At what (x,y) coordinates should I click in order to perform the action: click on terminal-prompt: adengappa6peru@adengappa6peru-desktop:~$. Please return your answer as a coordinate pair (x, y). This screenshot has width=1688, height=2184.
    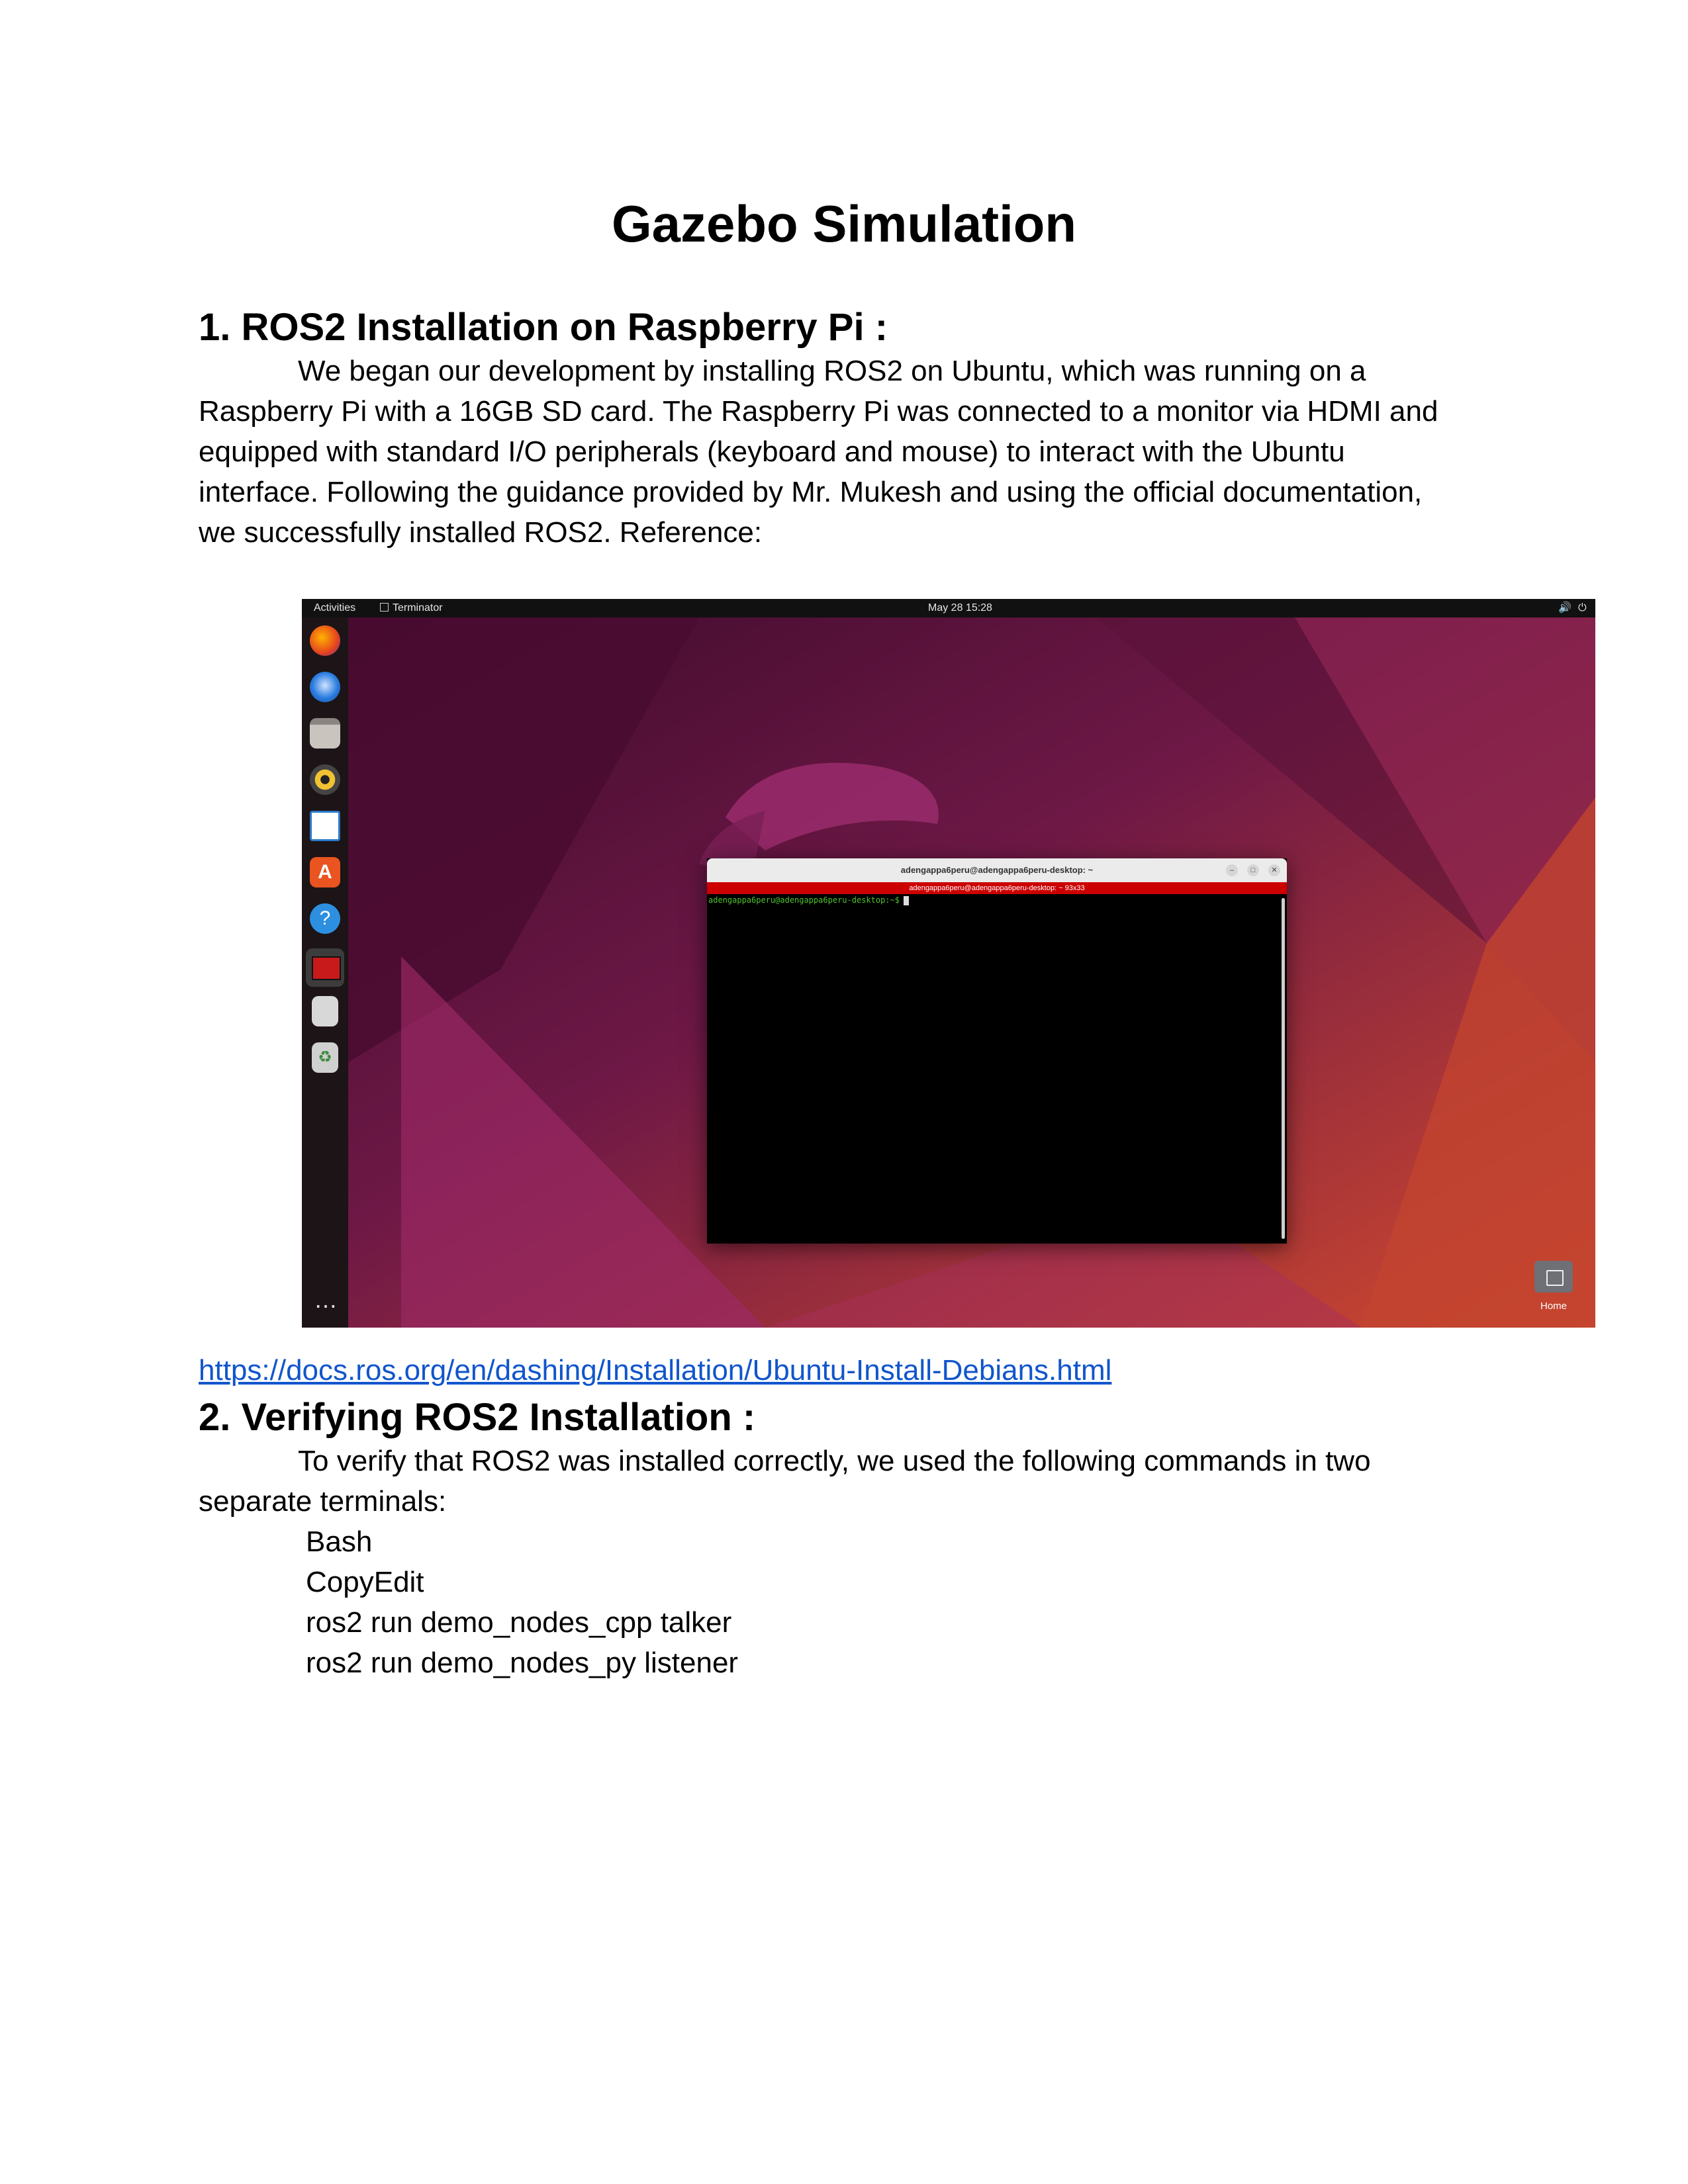
    Looking at the image, I should click on (808, 900).